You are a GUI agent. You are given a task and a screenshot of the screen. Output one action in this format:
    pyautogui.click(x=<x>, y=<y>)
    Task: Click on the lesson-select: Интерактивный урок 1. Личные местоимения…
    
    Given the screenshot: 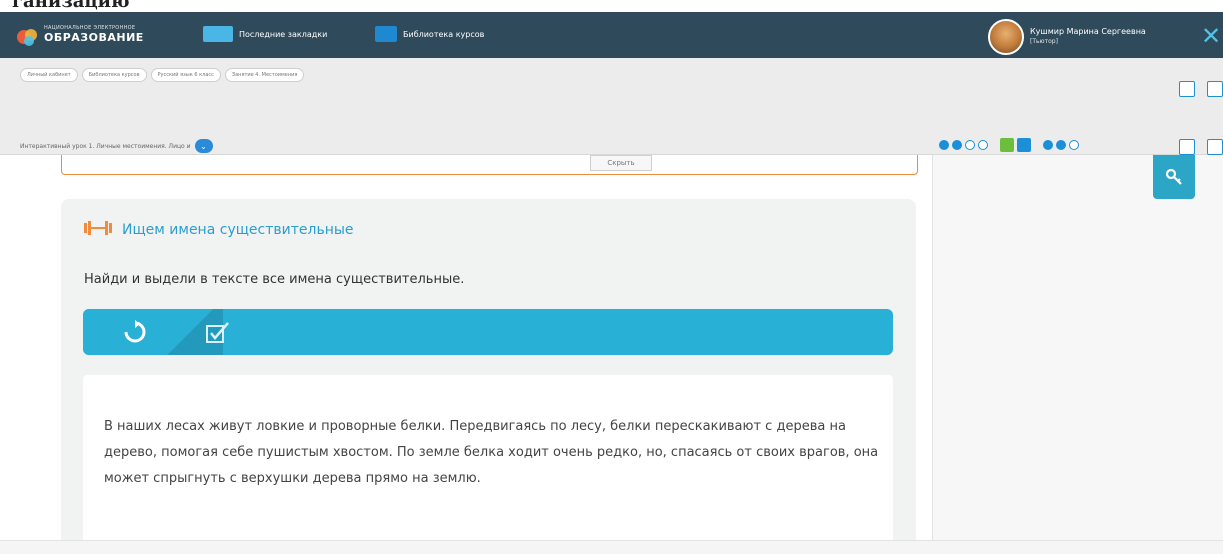 What is the action you would take?
    pyautogui.click(x=116, y=146)
    